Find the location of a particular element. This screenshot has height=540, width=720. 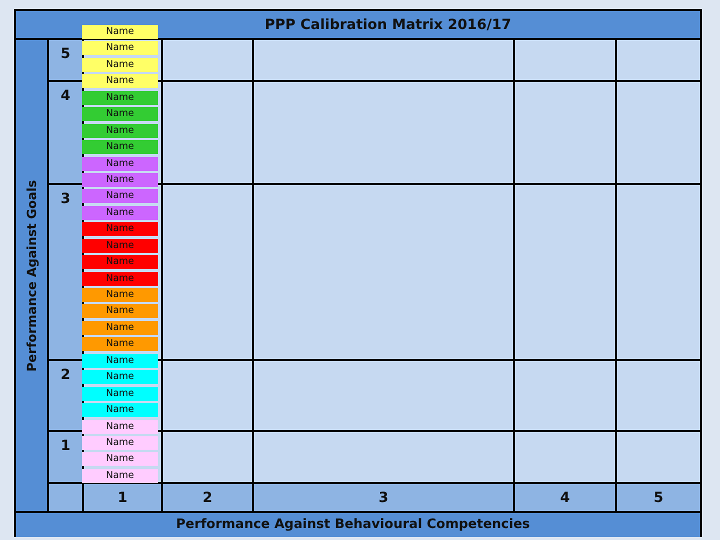

y-axis-label: Performance Against Goals is located at coordinates (31, 276).